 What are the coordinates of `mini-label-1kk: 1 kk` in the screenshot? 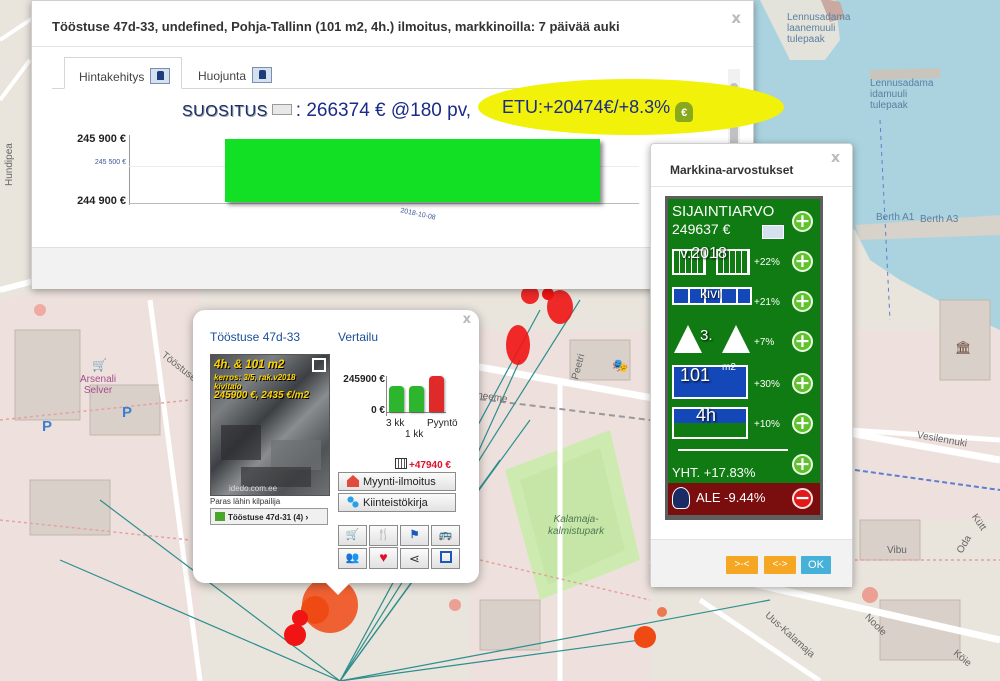 It's located at (414, 434).